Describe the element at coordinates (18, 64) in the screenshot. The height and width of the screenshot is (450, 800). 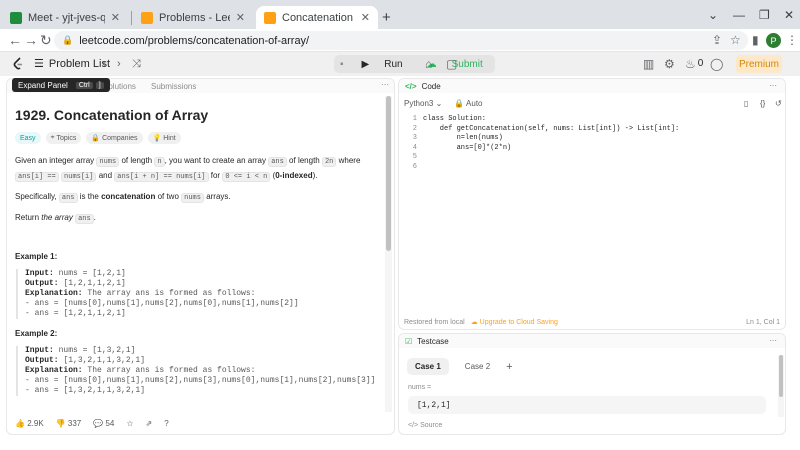
I see `leetcode-logo-icon` at that location.